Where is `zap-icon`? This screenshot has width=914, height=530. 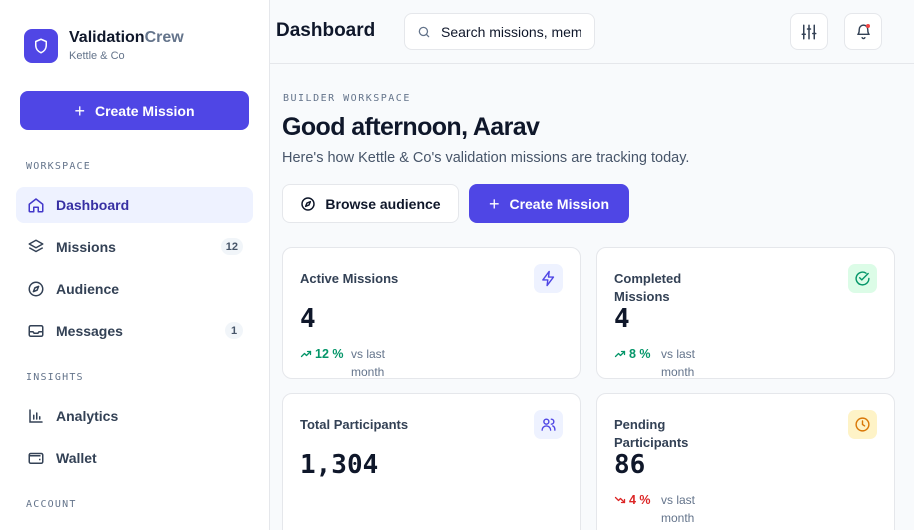
zap-icon is located at coordinates (548, 278).